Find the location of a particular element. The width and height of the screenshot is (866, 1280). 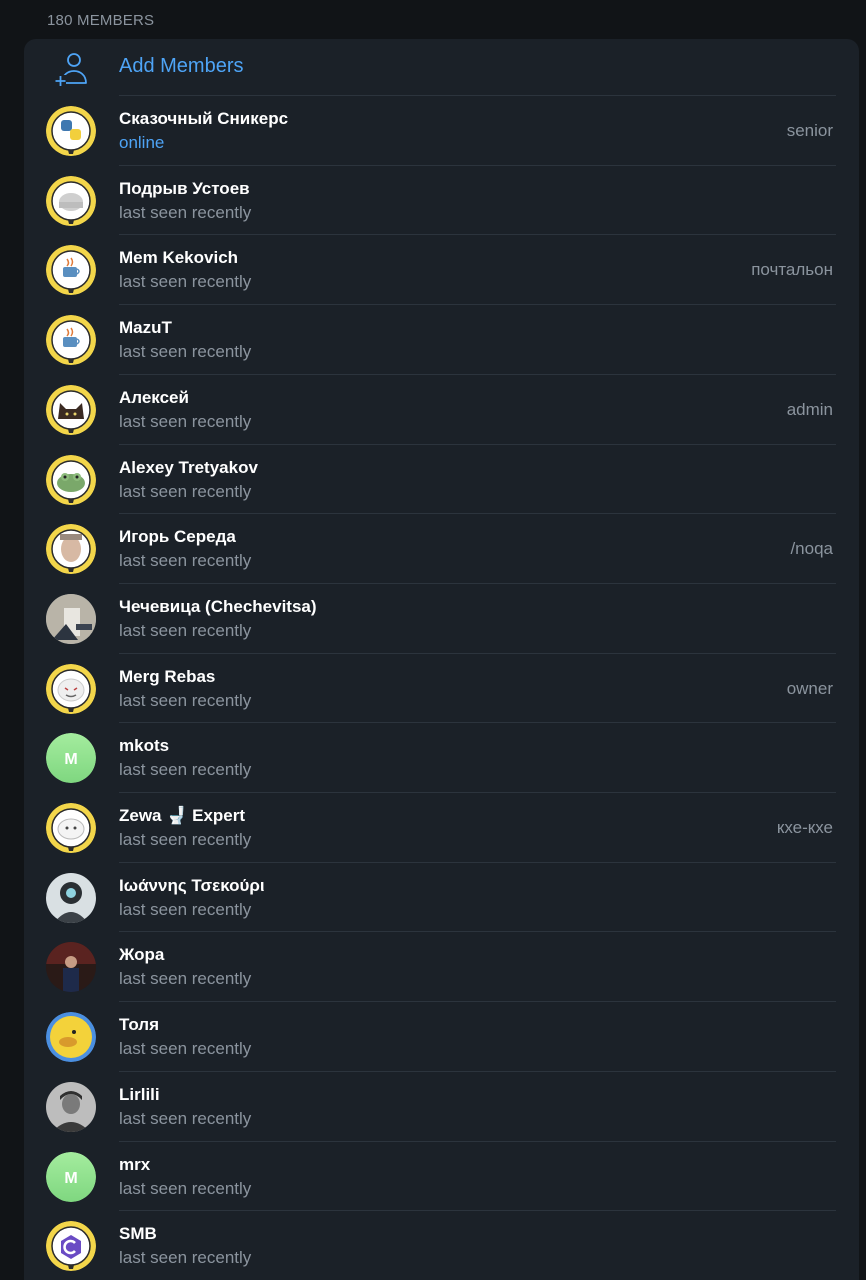

member-name: Ιωάννης Τσεκούρι is located at coordinates (192, 885).